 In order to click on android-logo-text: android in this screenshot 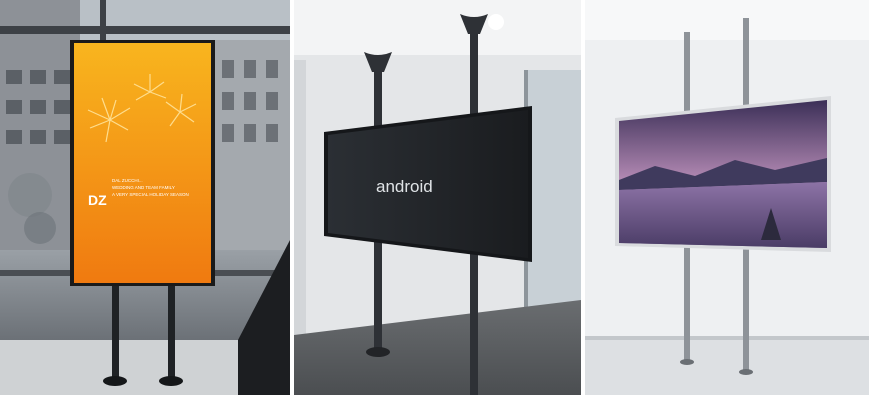, I will do `click(404, 186)`.